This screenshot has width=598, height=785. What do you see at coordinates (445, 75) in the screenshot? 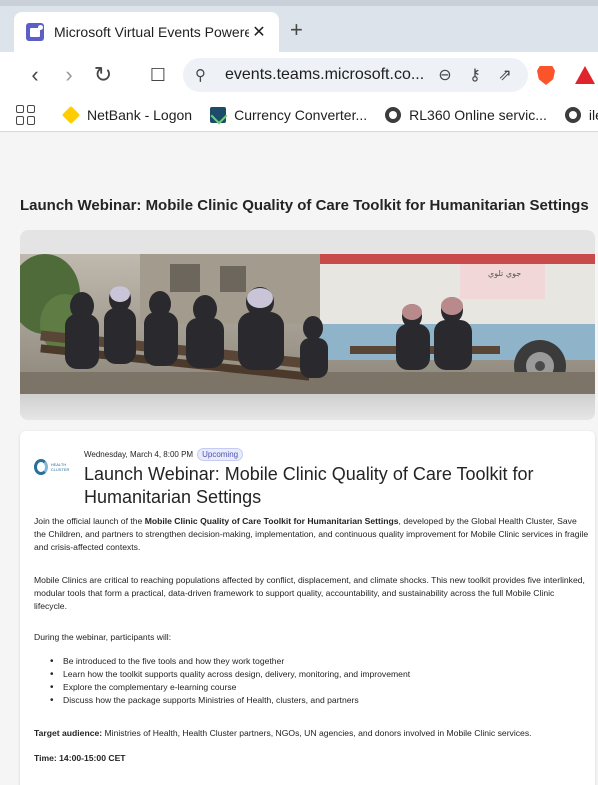
I see `zoom-icon: ⊖` at bounding box center [445, 75].